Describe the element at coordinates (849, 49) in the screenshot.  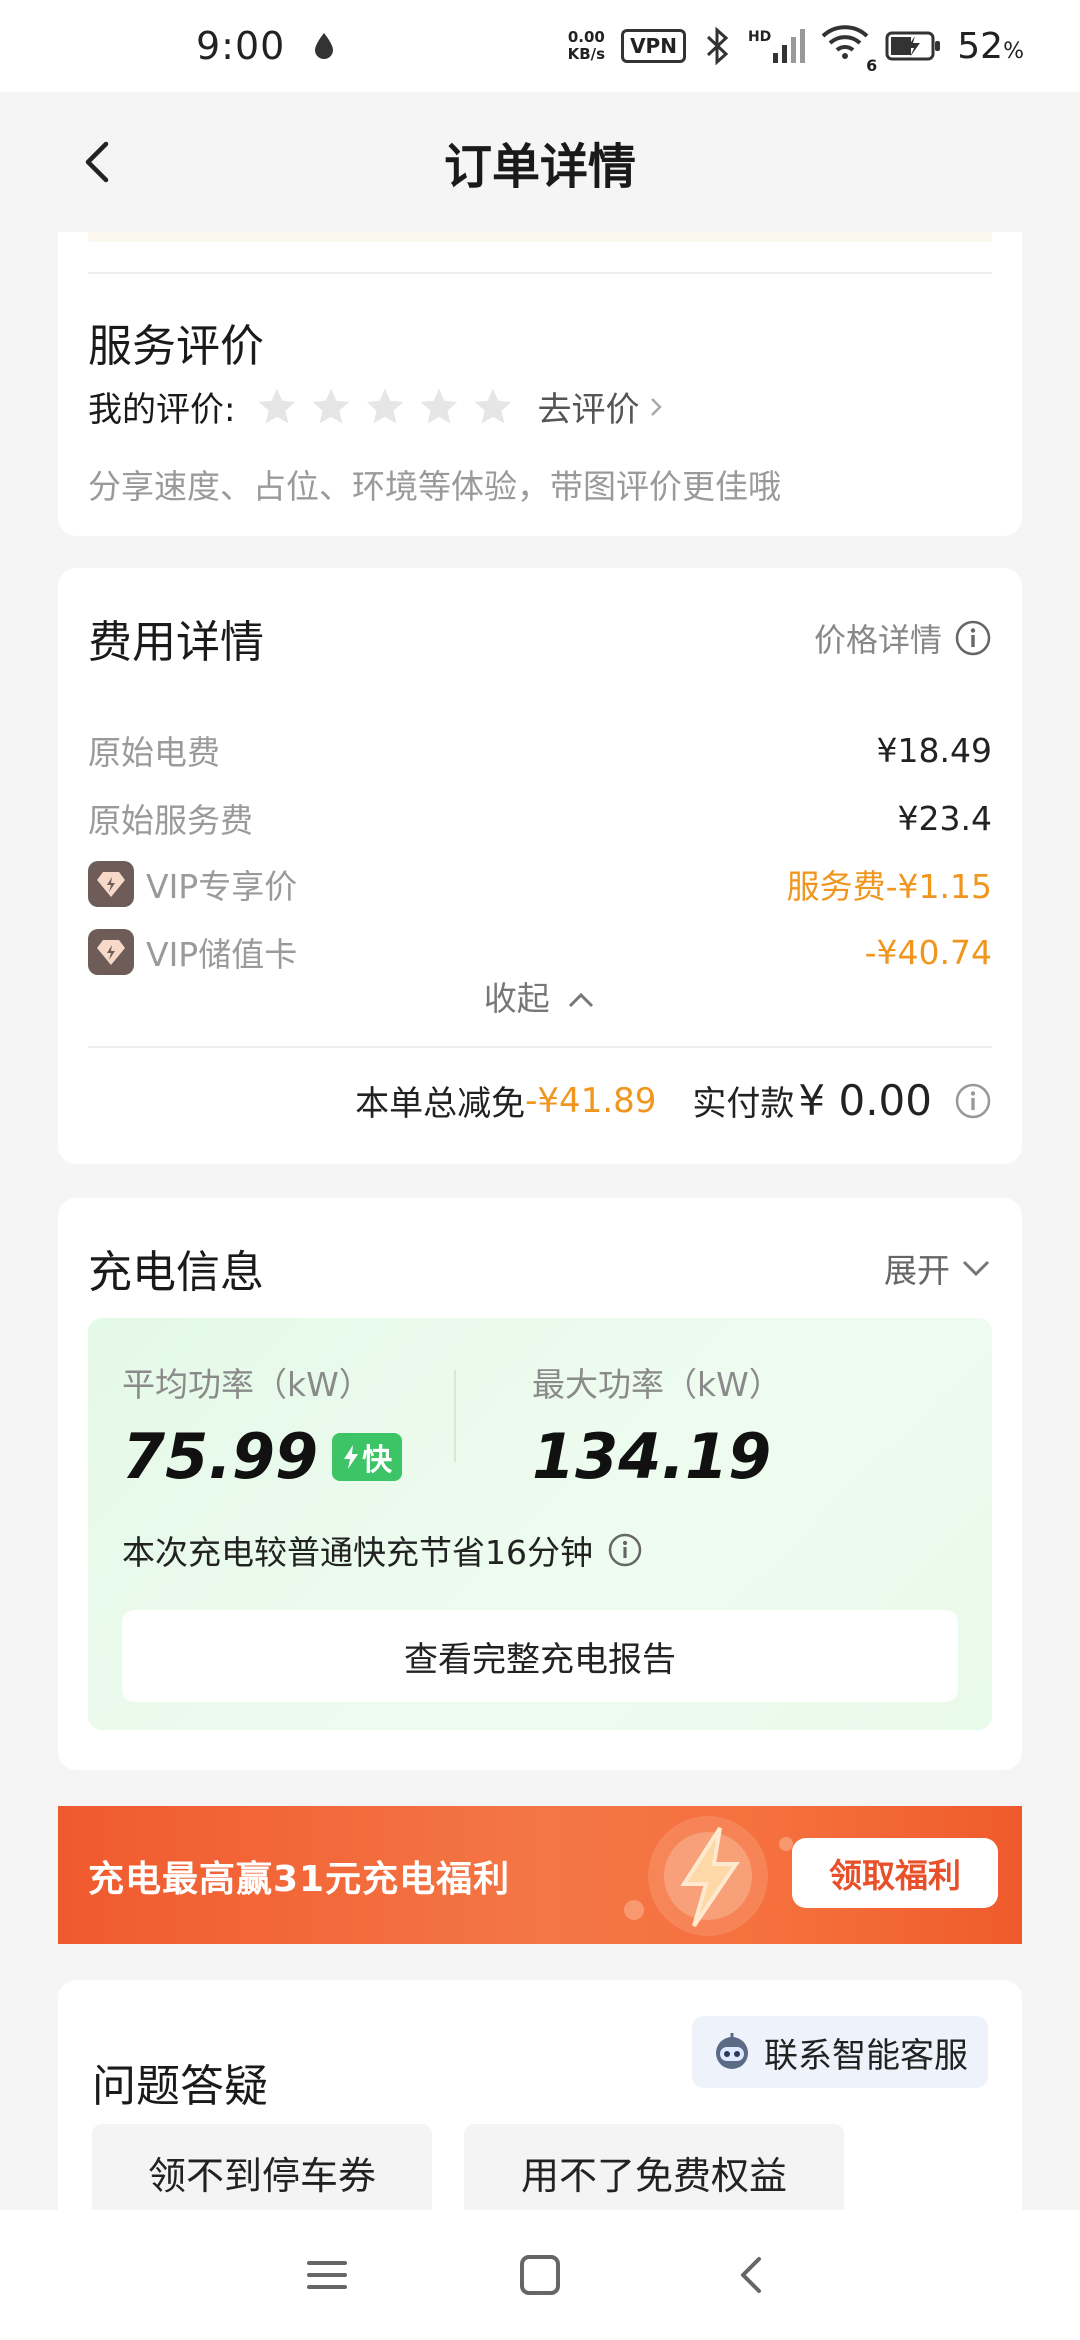
I see `wifi-icon: 6` at that location.